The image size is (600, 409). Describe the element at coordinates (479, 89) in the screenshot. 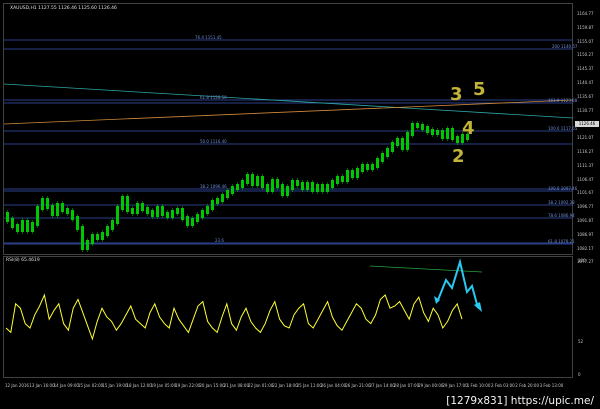

I see `wave-label: 5` at that location.